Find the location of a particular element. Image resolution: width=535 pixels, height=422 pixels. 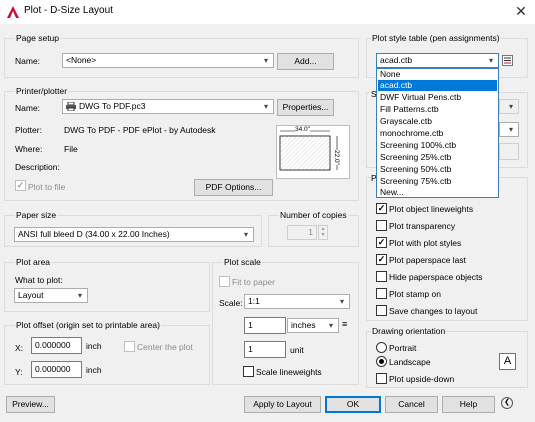

landscape-radio is located at coordinates (381, 361).